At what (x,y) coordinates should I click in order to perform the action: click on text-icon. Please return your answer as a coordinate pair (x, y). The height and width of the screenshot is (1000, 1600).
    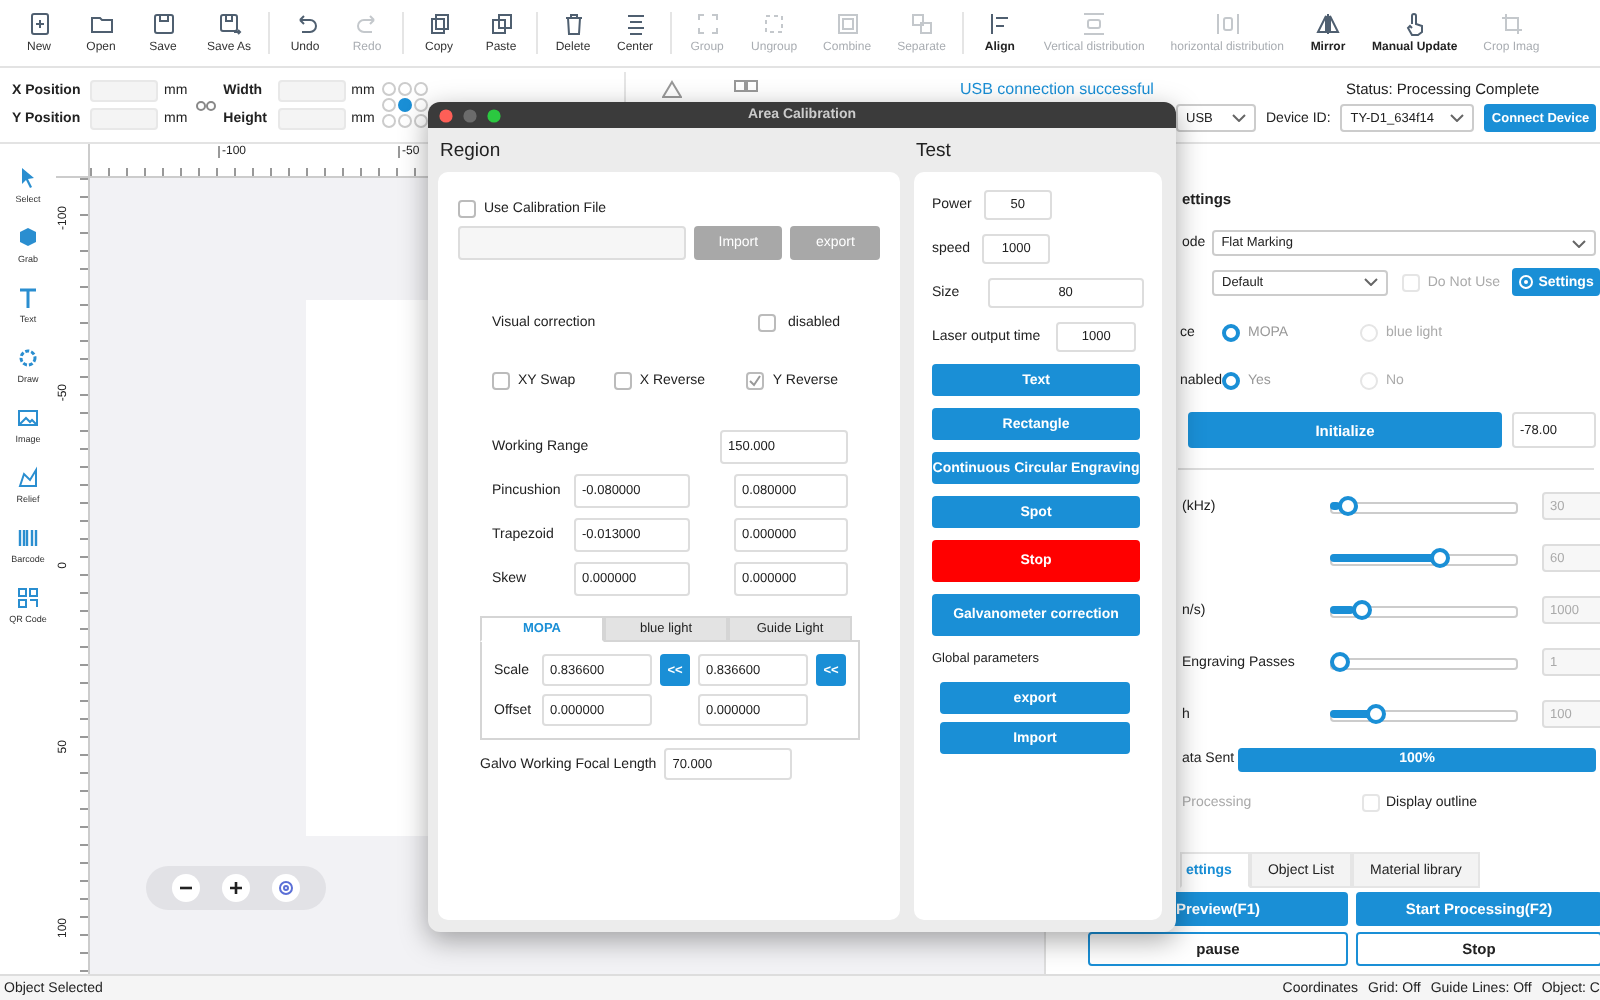
    Looking at the image, I should click on (28, 298).